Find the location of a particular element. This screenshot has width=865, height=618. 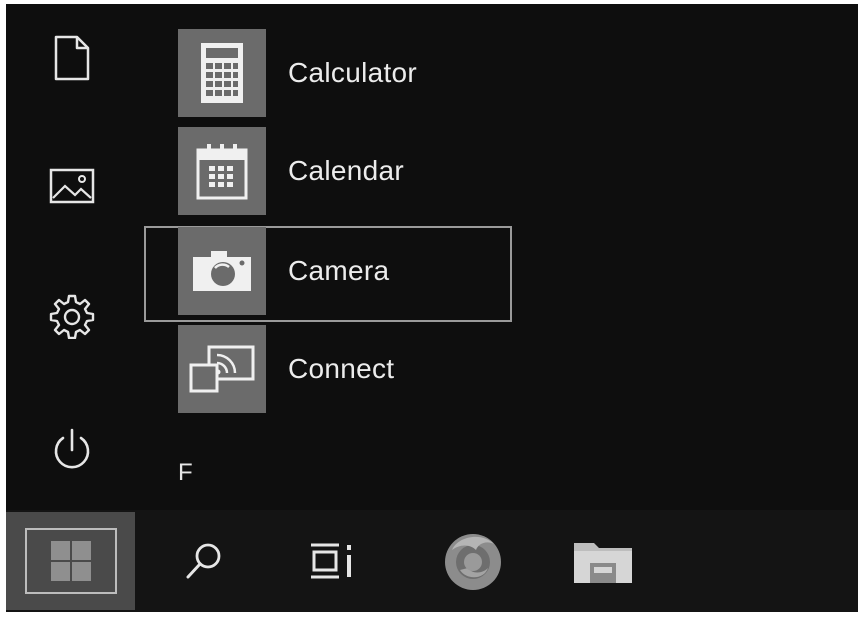

documents-button is located at coordinates (72, 58).